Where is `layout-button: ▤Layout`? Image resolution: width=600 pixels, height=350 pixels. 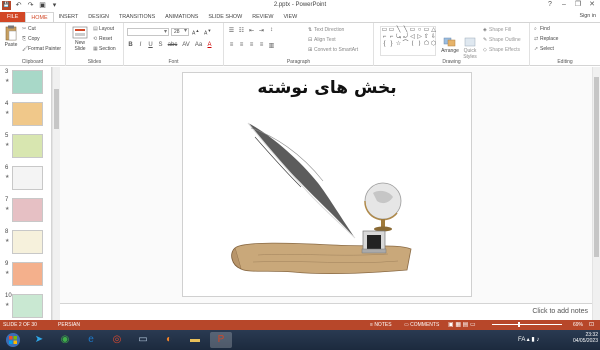 layout-button: ▤Layout is located at coordinates (103, 29).